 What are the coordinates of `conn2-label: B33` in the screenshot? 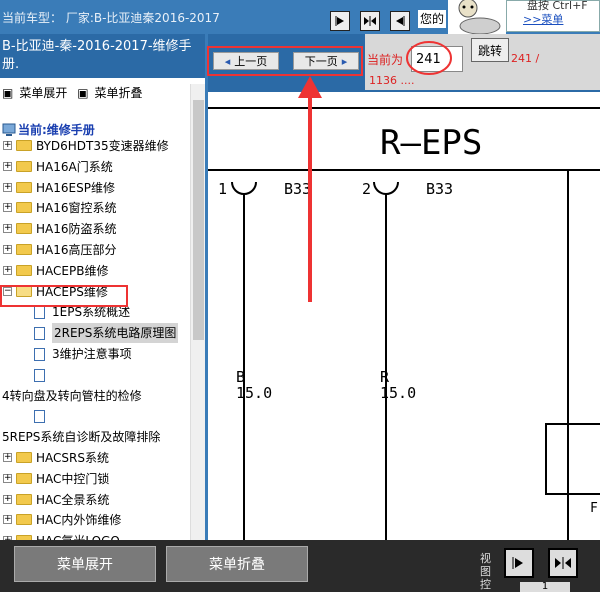 It's located at (439, 189).